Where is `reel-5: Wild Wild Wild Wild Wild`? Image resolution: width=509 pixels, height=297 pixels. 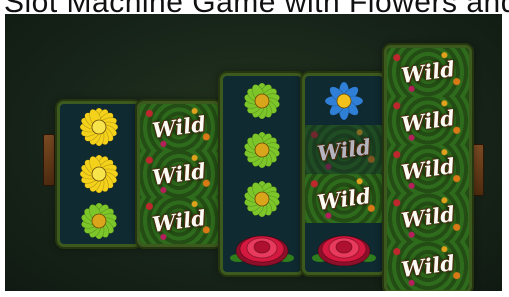
reel-5: Wild Wild Wild Wild Wild is located at coordinates (428, 169).